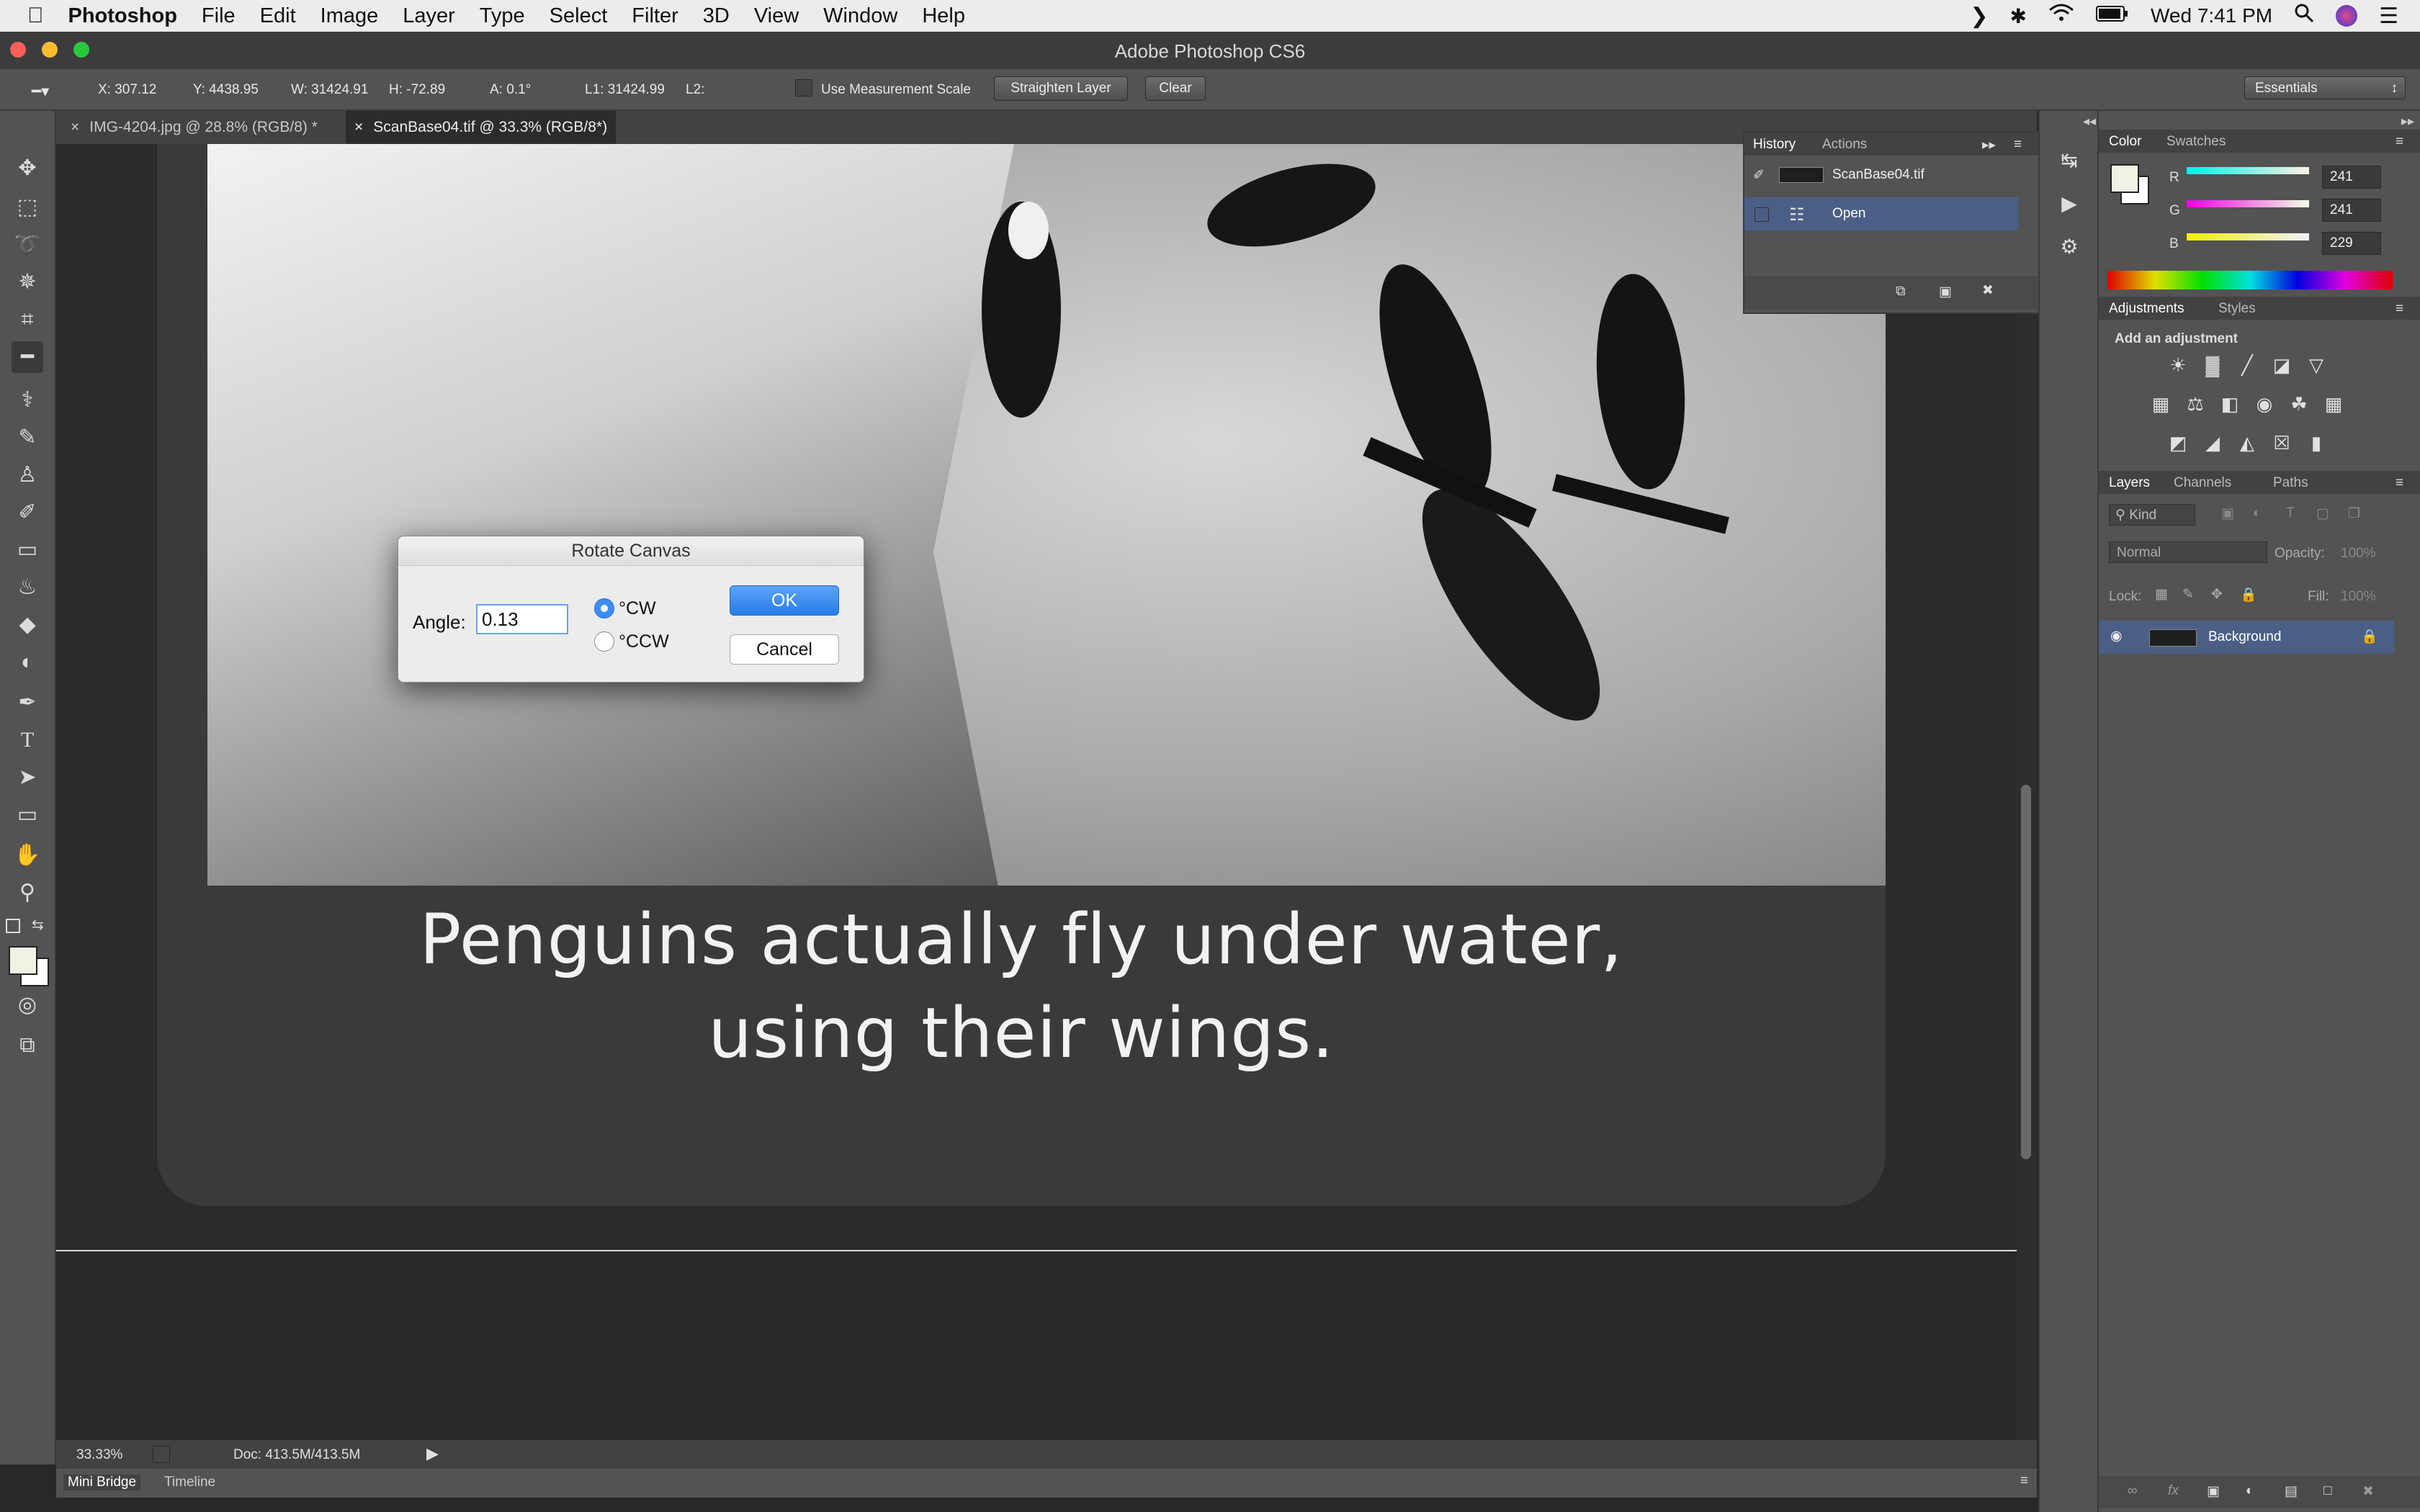 This screenshot has height=1512, width=2420. What do you see at coordinates (2247, 443) in the screenshot?
I see `threshold-icon: ◭` at bounding box center [2247, 443].